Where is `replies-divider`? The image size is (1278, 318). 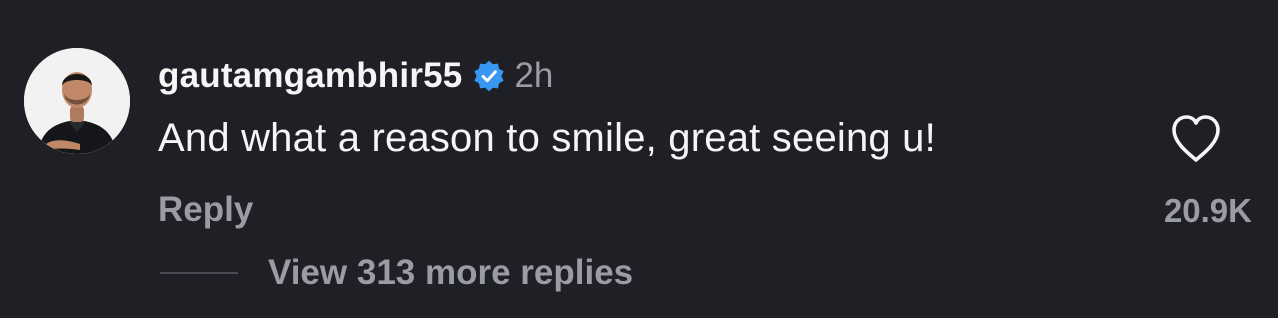 replies-divider is located at coordinates (199, 273).